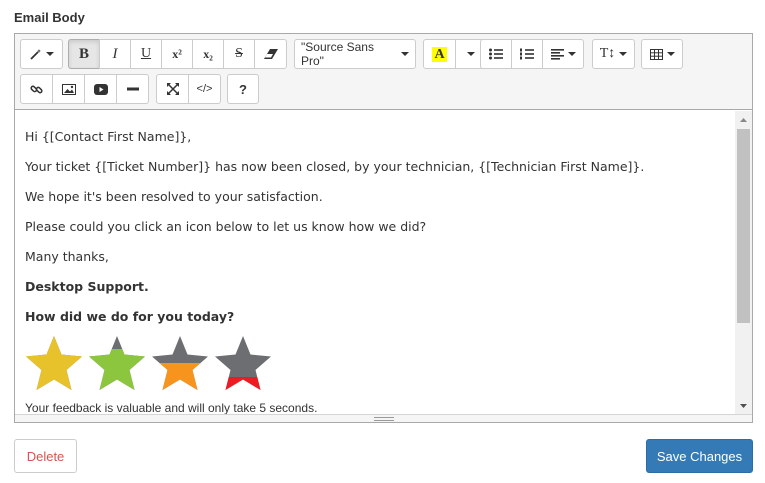 The height and width of the screenshot is (483, 765). I want to click on save-changes-button: Save Changes, so click(699, 456).